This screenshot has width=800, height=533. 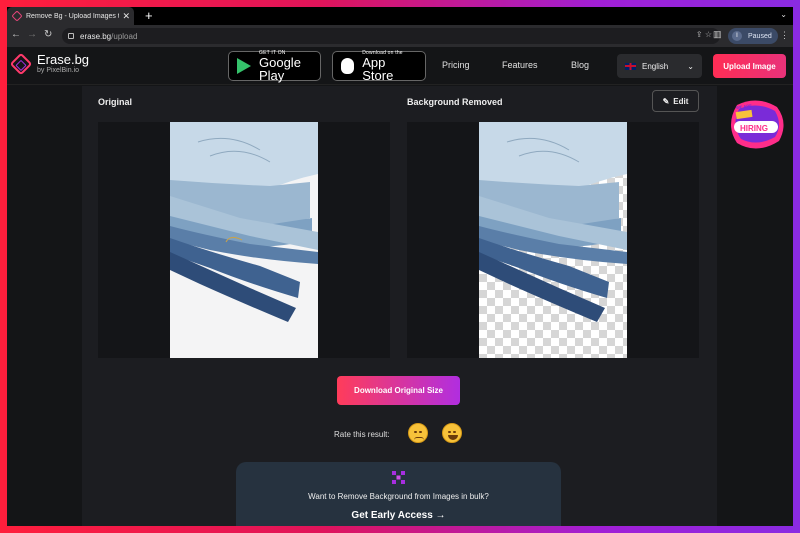 I want to click on language-label: English, so click(x=655, y=66).